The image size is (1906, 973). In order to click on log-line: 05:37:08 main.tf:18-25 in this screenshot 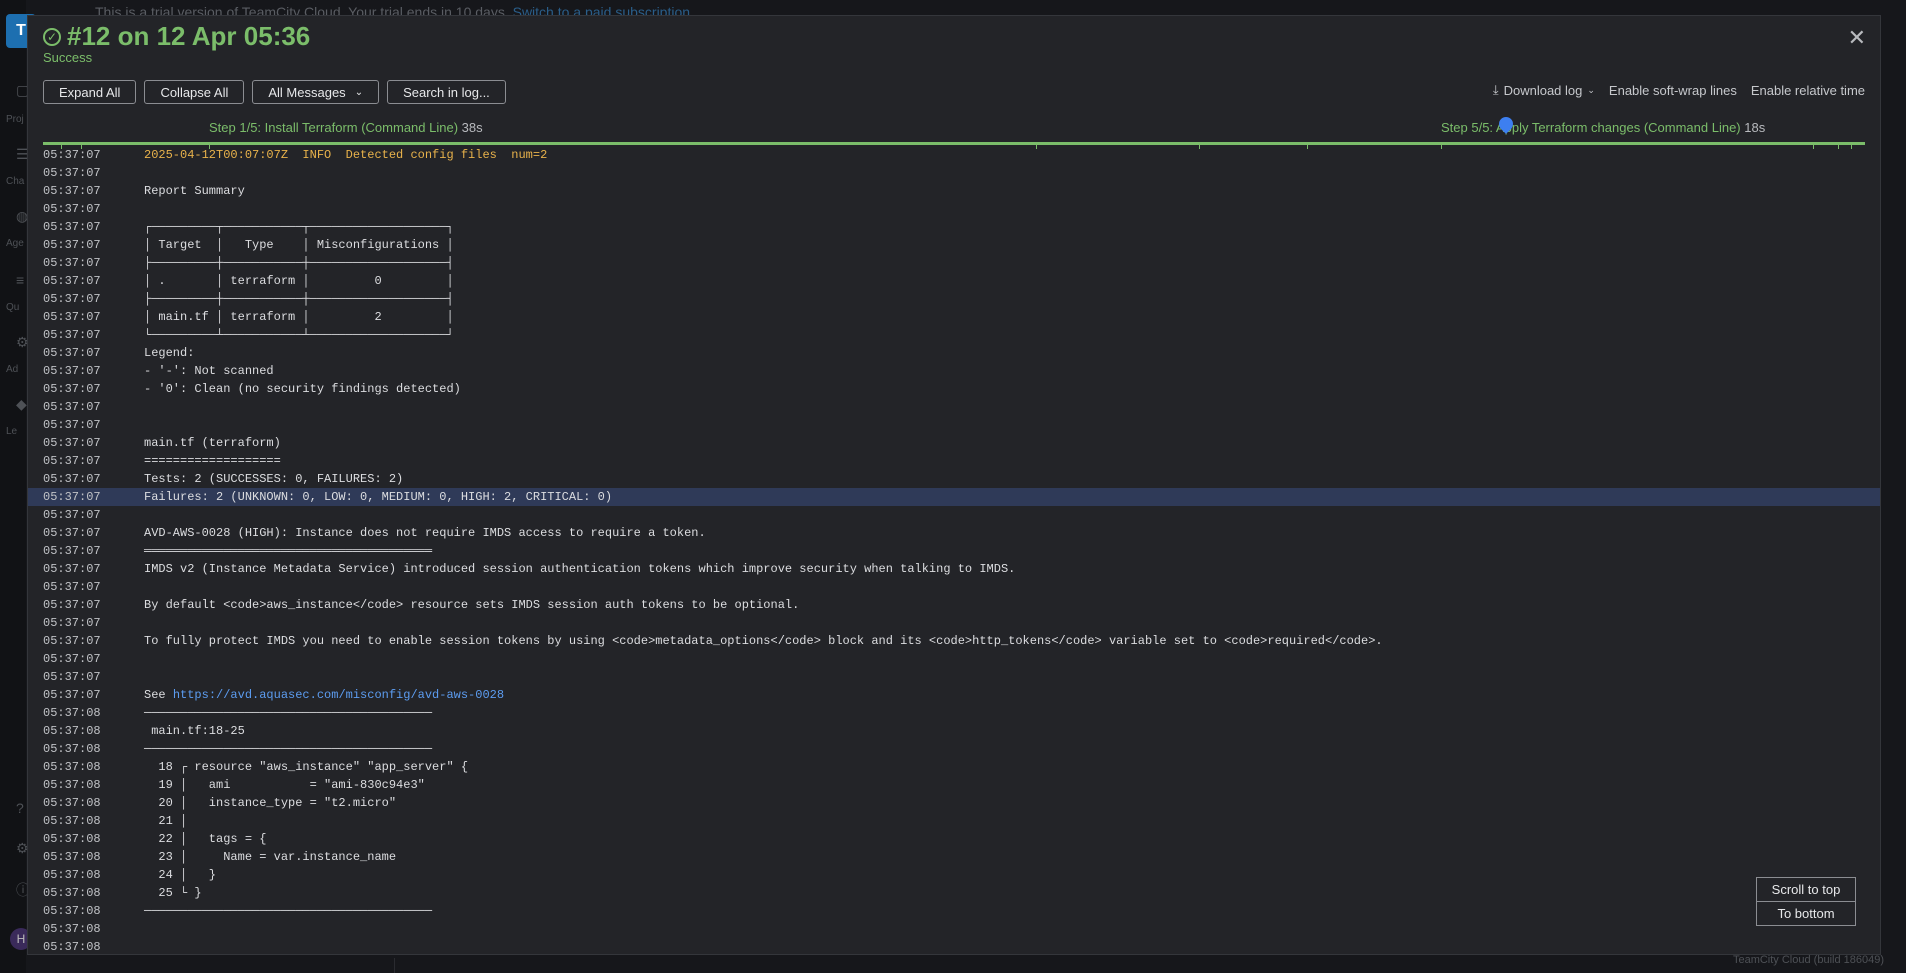, I will do `click(954, 731)`.